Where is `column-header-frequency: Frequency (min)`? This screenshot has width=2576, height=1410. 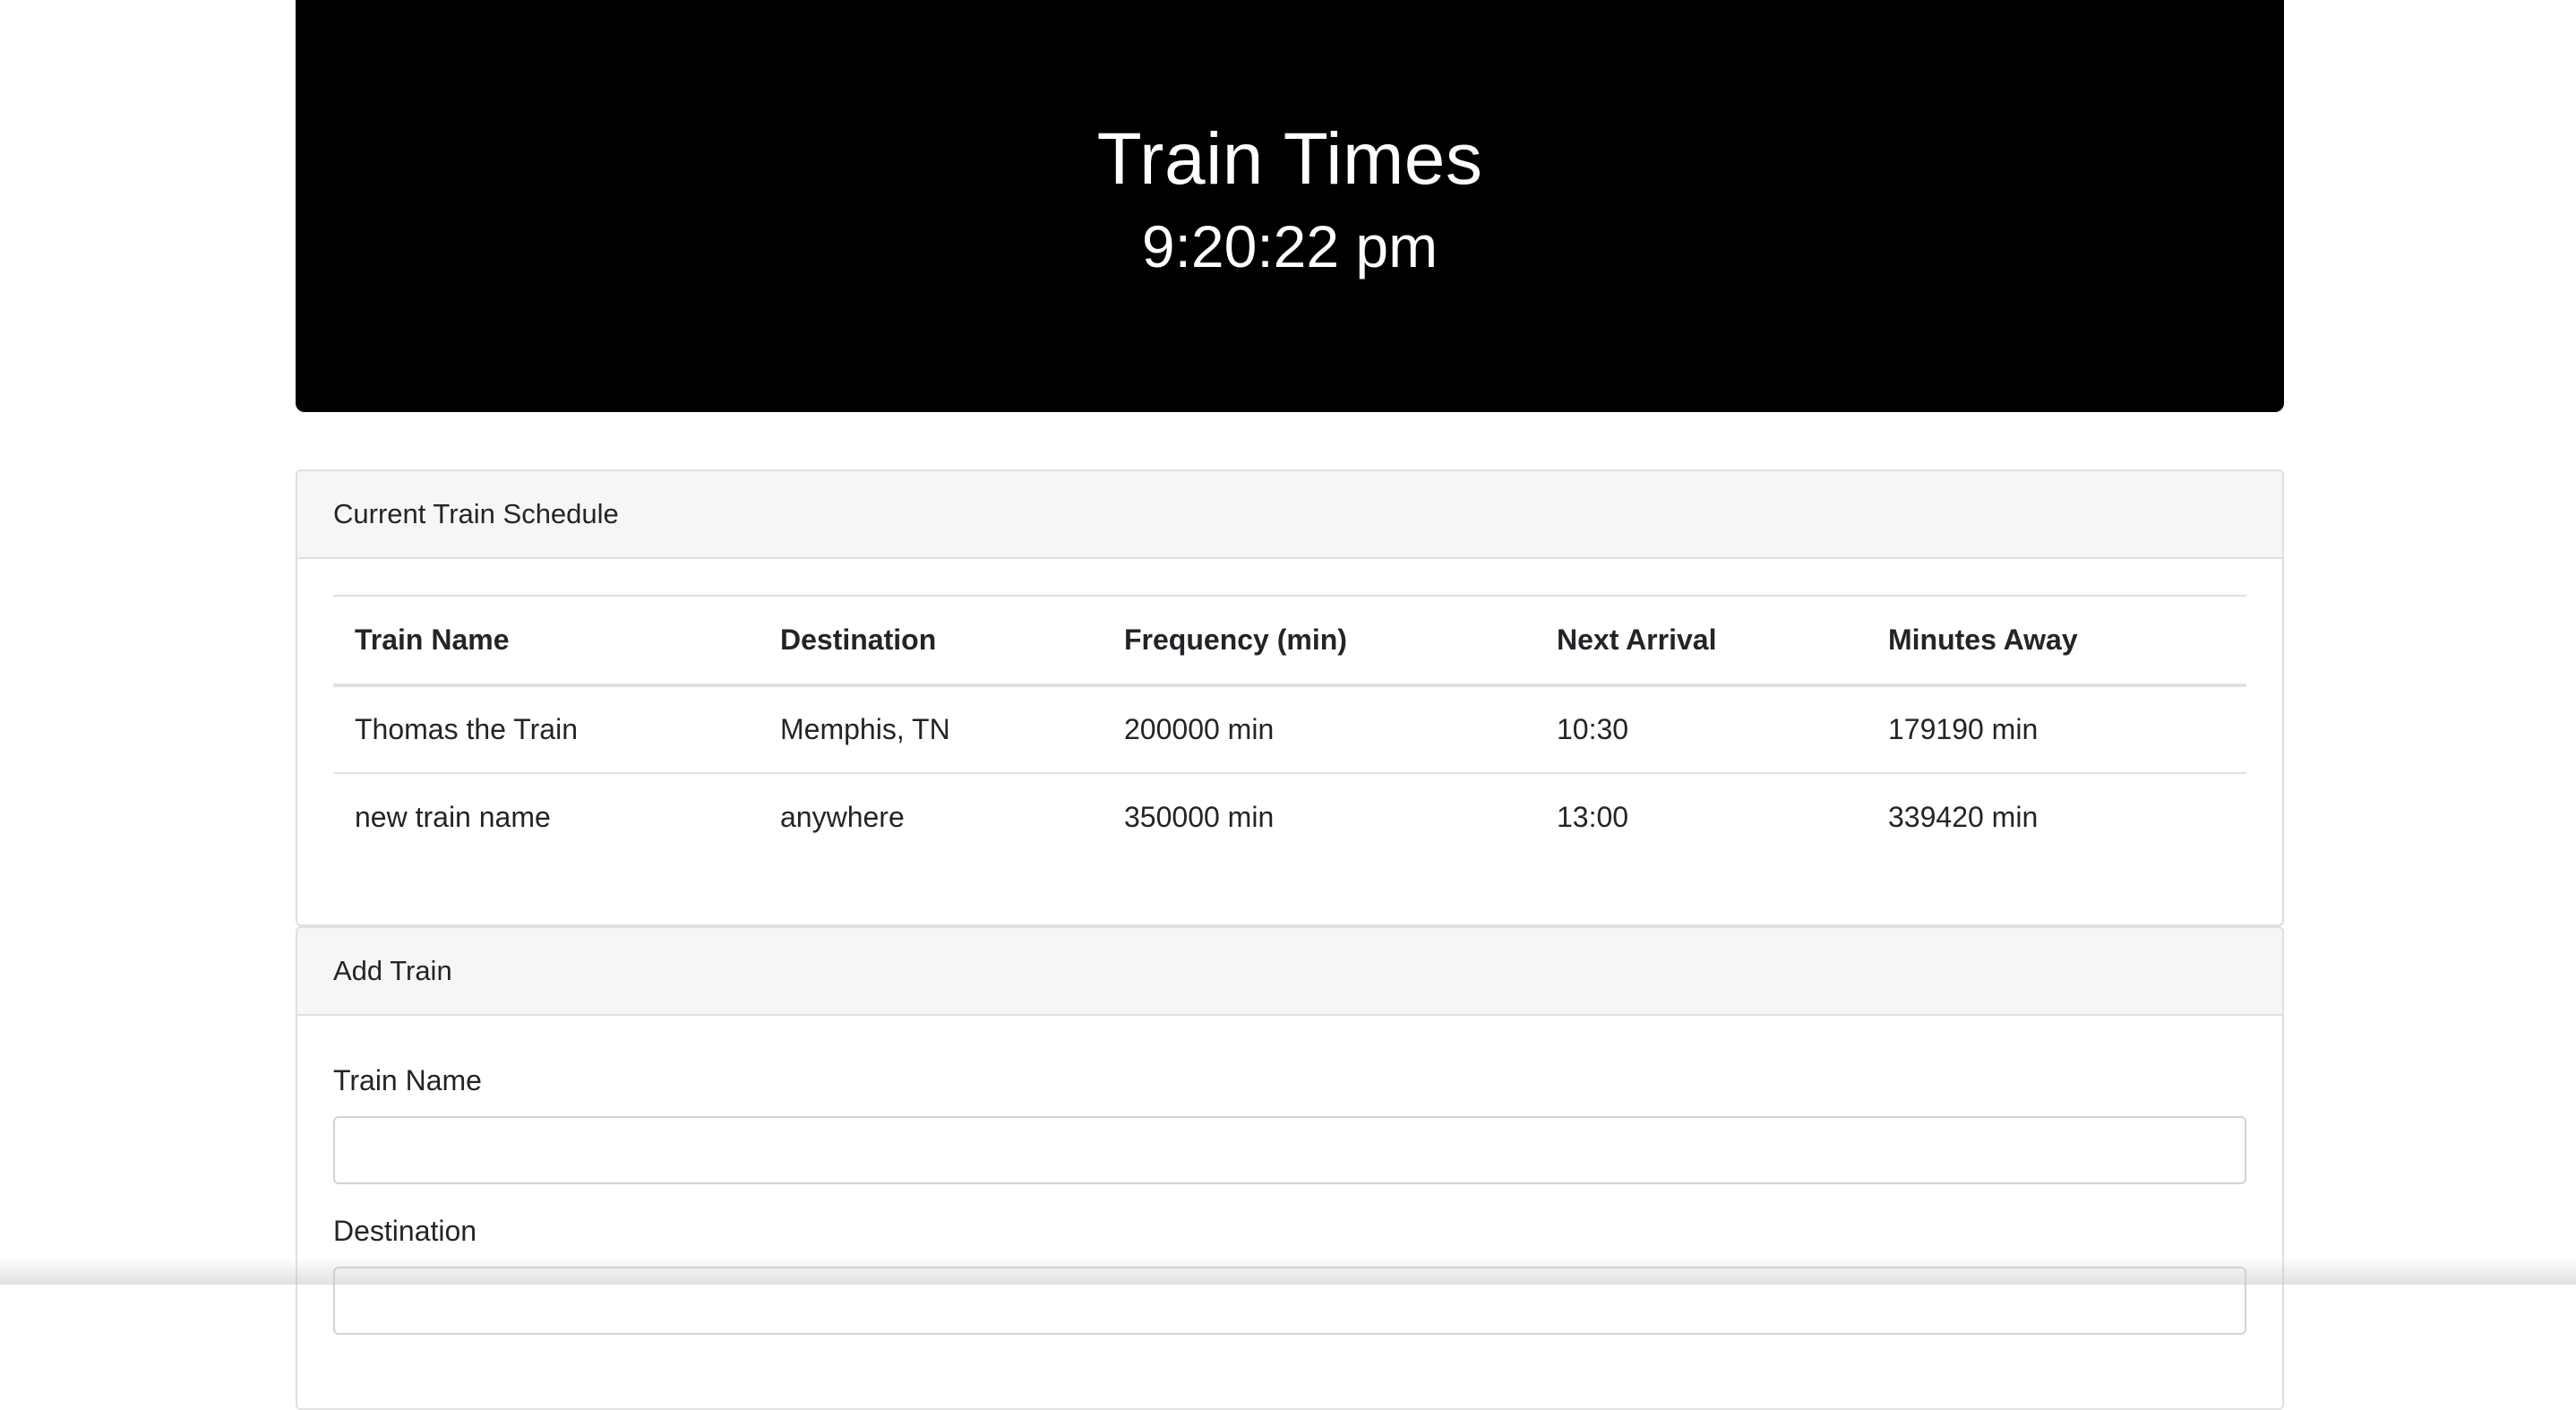 column-header-frequency: Frequency (min) is located at coordinates (1319, 640).